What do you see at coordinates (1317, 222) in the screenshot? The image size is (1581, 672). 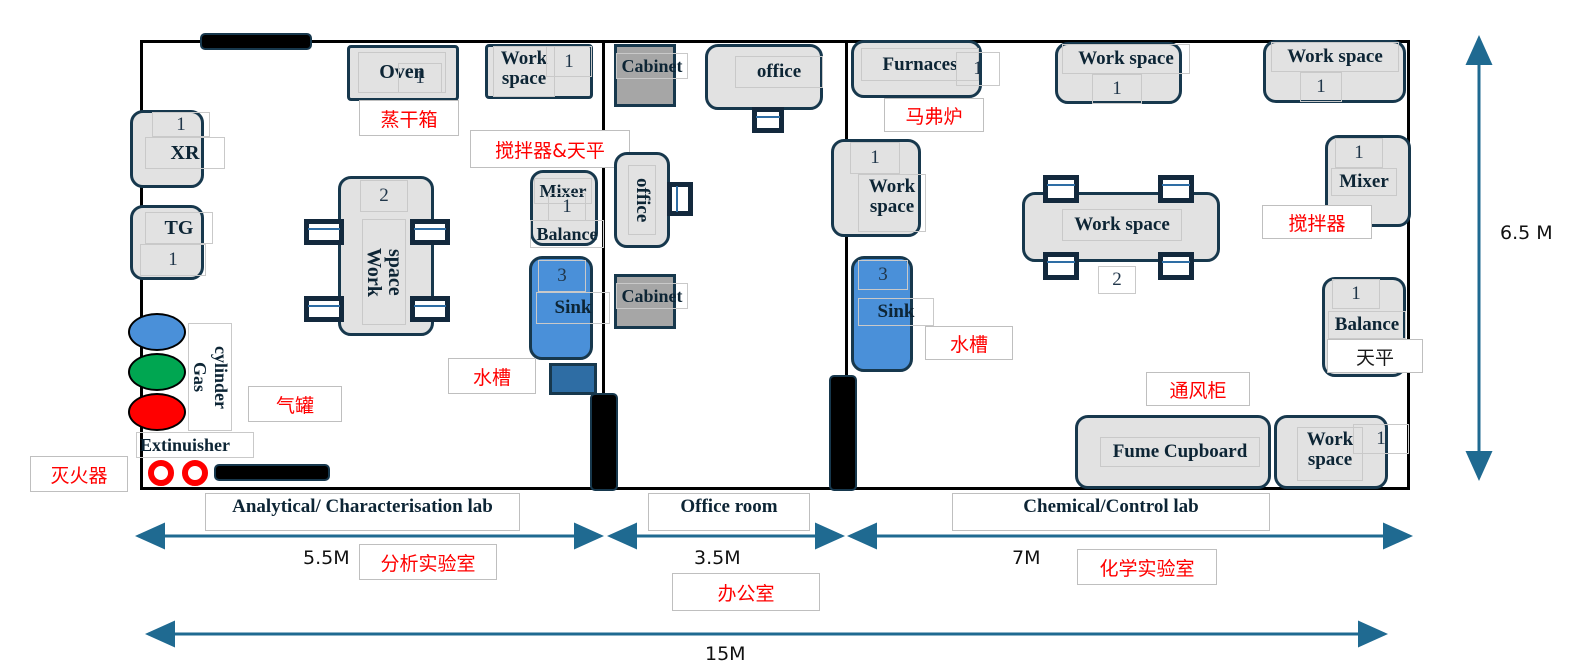 I see `mixer-b-cn-label: 搅拌器` at bounding box center [1317, 222].